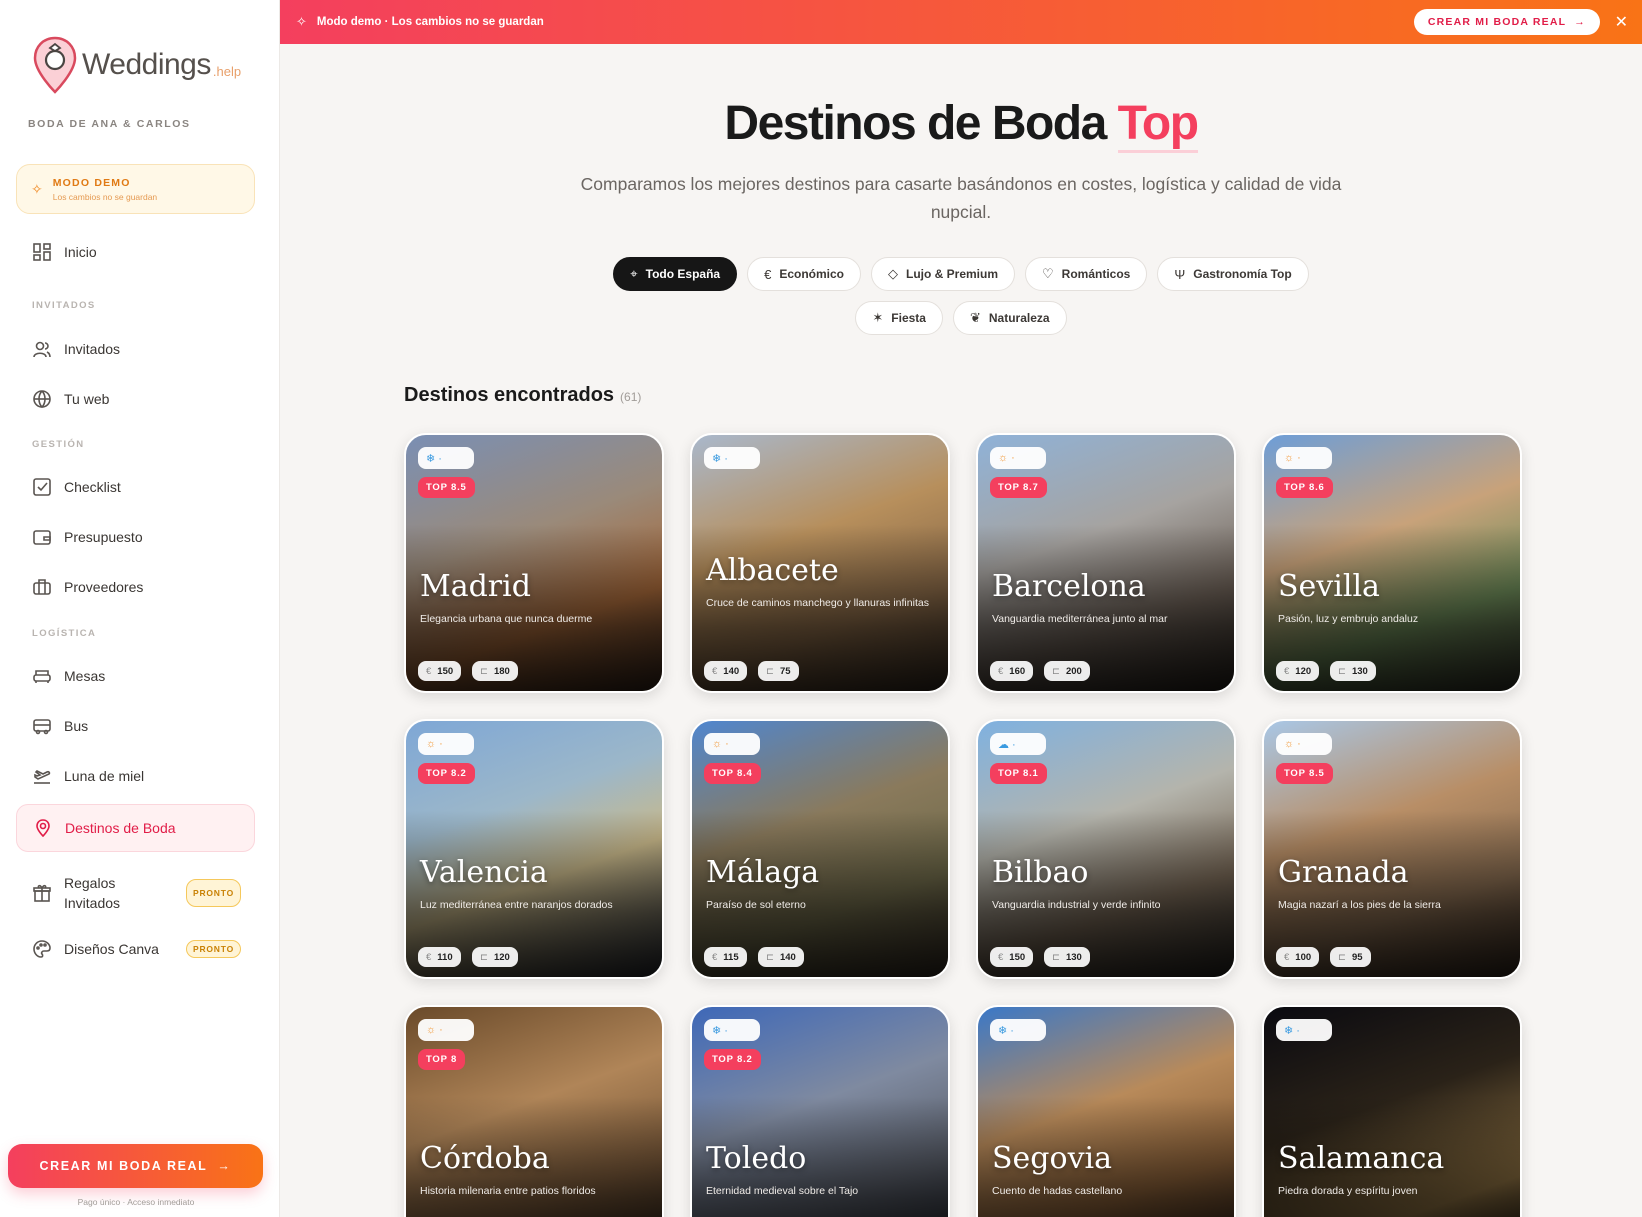  Describe the element at coordinates (135, 487) in the screenshot. I see `sidebar-item-checklist: Checklist` at that location.